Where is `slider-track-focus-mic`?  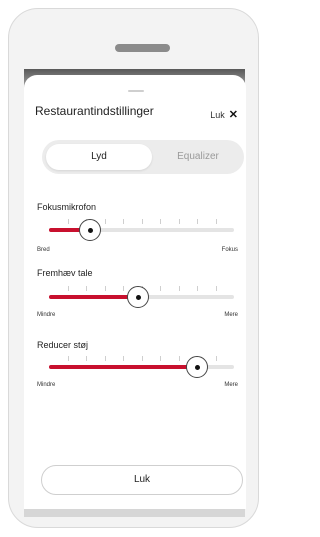 slider-track-focus-mic is located at coordinates (141, 225).